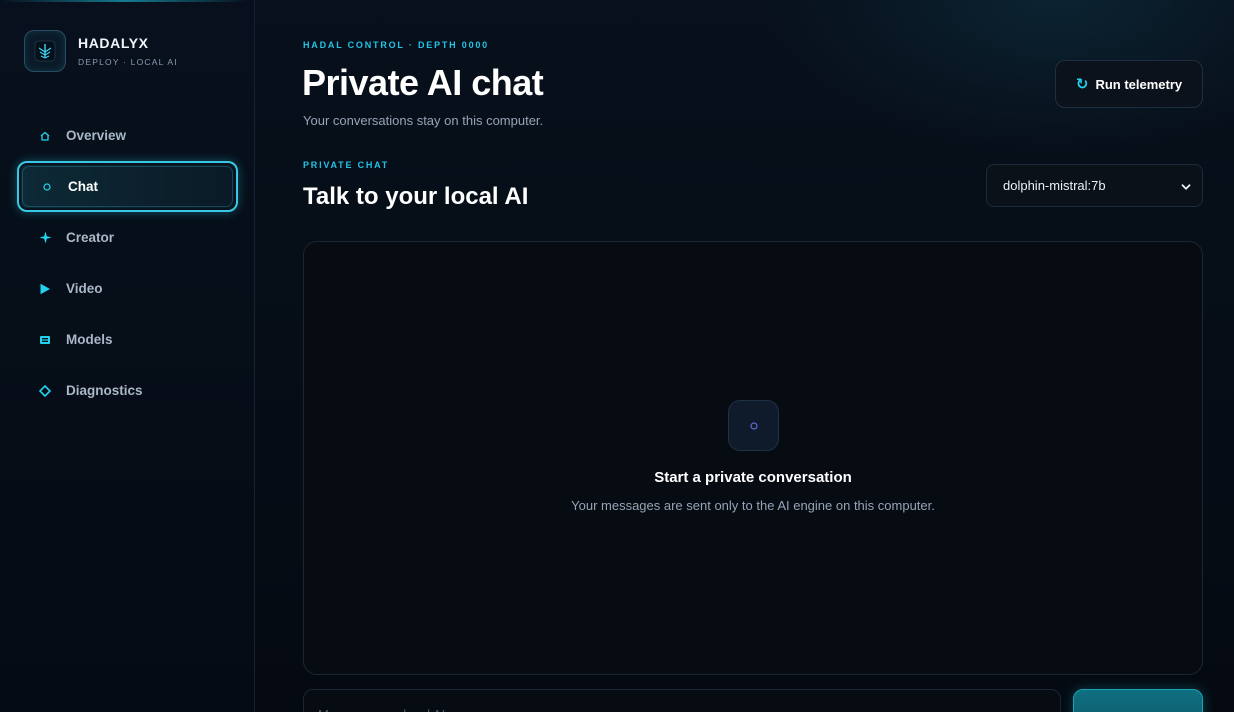  I want to click on sidebar-item-label: Overview, so click(96, 135).